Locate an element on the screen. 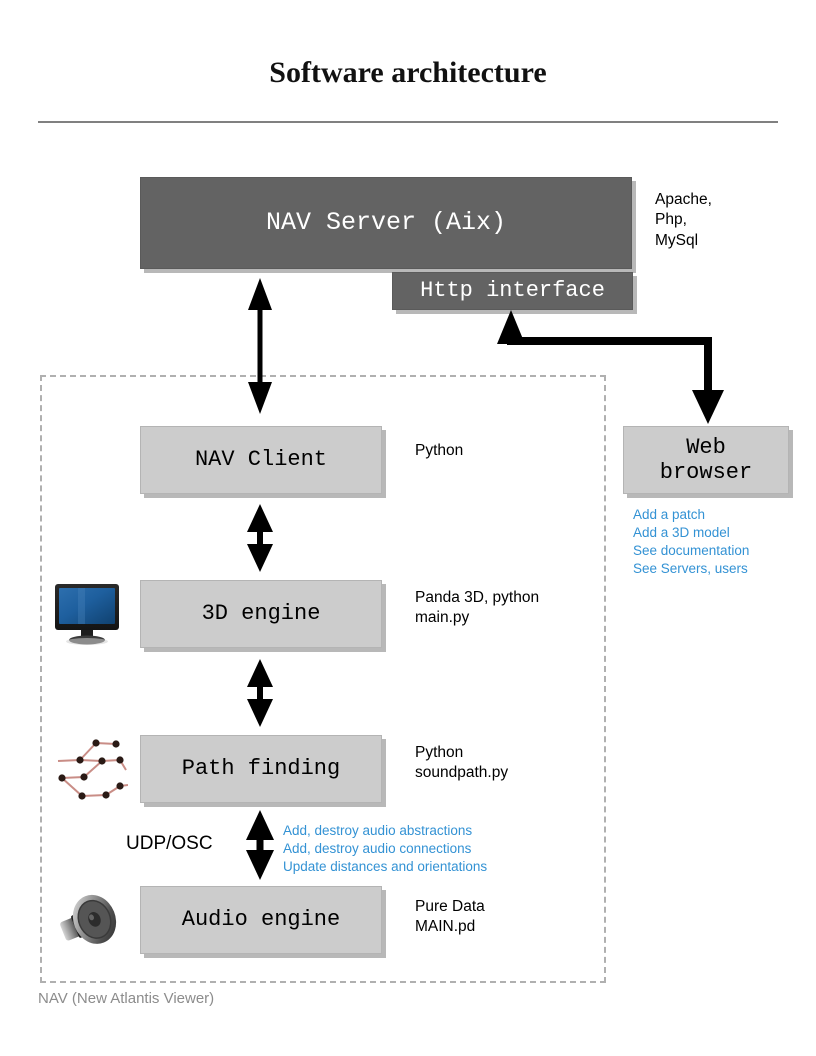 Image resolution: width=816 pixels, height=1056 pixels. path-finding-tech-annotation: Python soundpath.py is located at coordinates (462, 763).